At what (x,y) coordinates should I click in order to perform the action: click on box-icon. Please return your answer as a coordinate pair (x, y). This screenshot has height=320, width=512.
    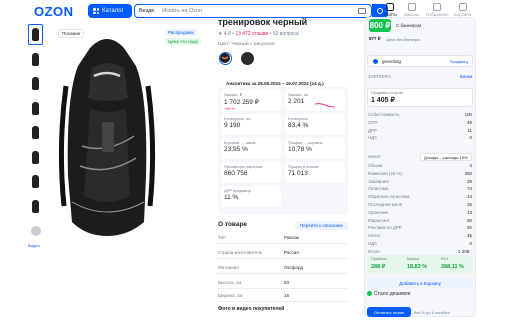
    Looking at the image, I should click on (411, 7).